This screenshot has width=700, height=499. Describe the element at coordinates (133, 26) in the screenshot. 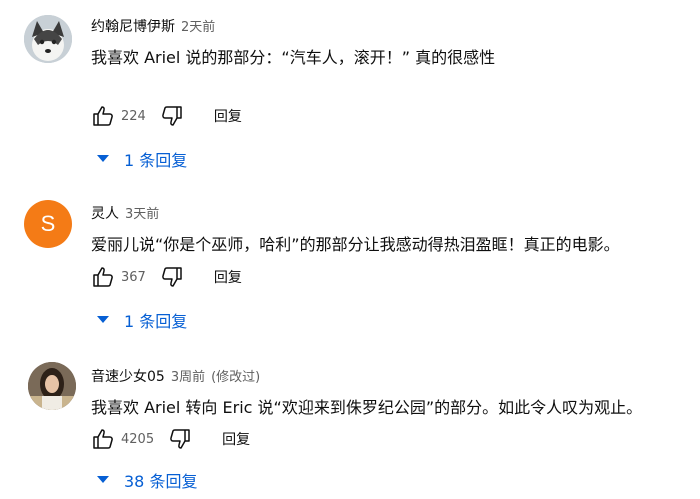

I see `author-name: 约翰尼博伊斯` at that location.